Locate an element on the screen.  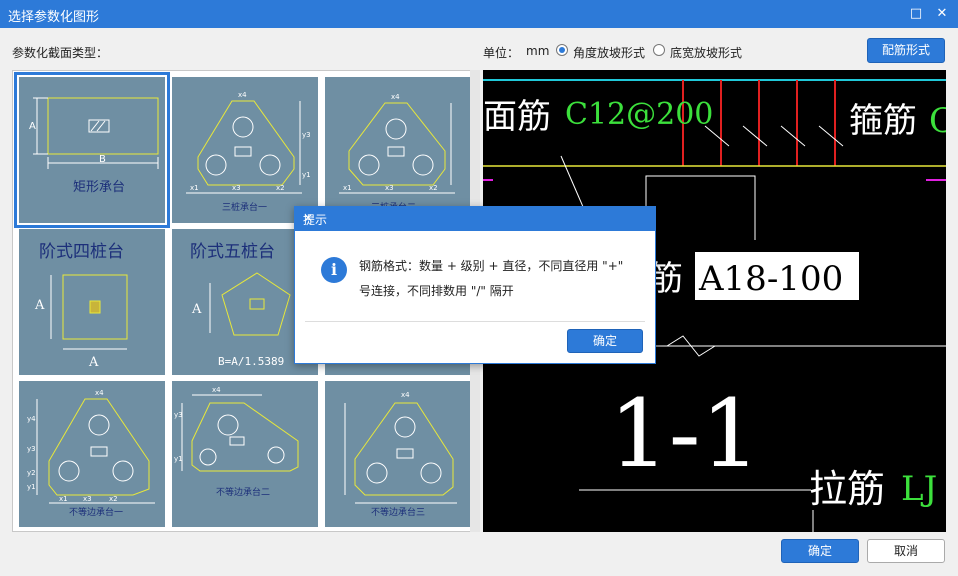
formula-label: B=A/1.5389 is located at coordinates (251, 361).